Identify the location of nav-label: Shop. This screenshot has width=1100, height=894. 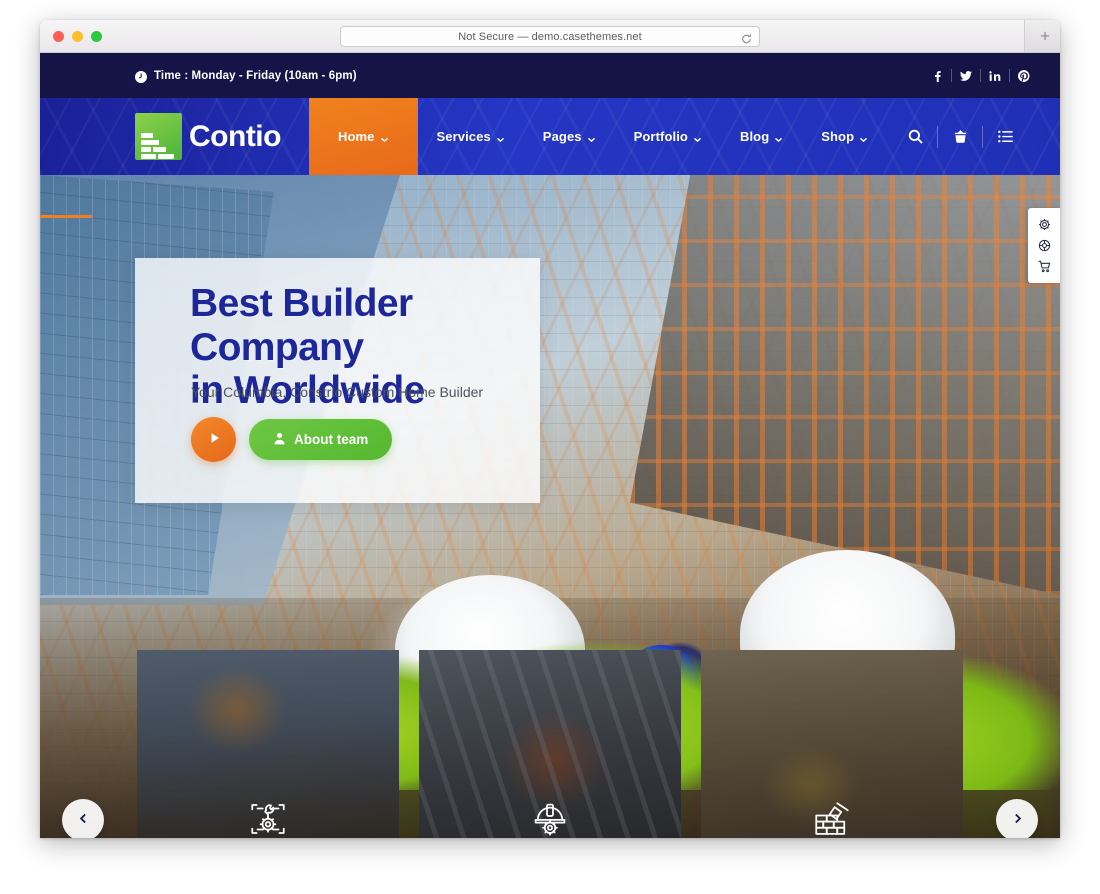
(838, 136).